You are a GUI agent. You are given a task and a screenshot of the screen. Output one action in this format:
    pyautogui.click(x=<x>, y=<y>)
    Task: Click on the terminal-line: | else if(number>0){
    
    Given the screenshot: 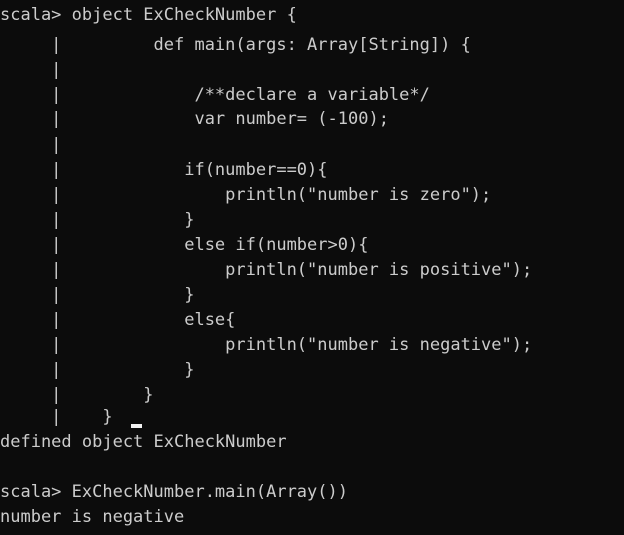 What is the action you would take?
    pyautogui.click(x=184, y=245)
    